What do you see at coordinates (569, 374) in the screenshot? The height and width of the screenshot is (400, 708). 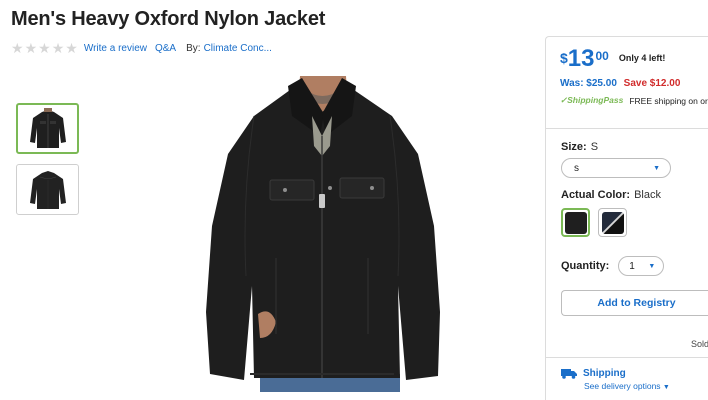 I see `truck-icon` at bounding box center [569, 374].